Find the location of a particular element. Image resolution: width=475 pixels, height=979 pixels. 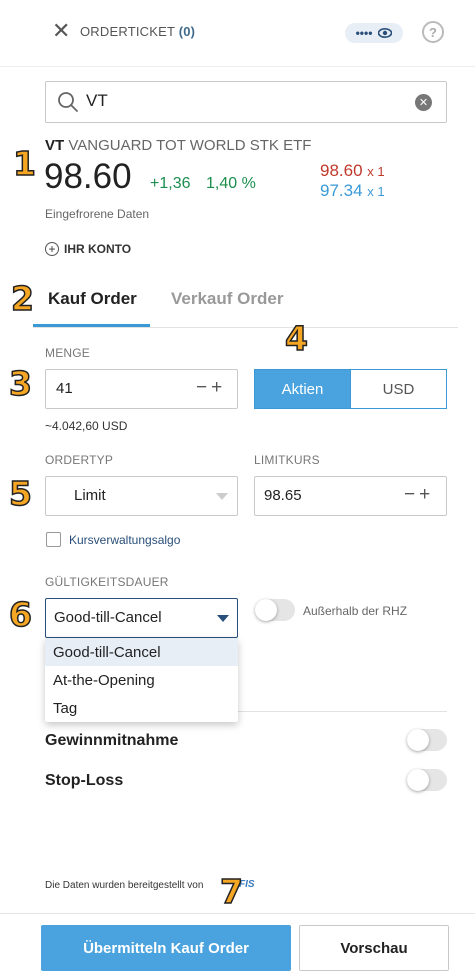

privacy-toggle: •••• is located at coordinates (374, 33).